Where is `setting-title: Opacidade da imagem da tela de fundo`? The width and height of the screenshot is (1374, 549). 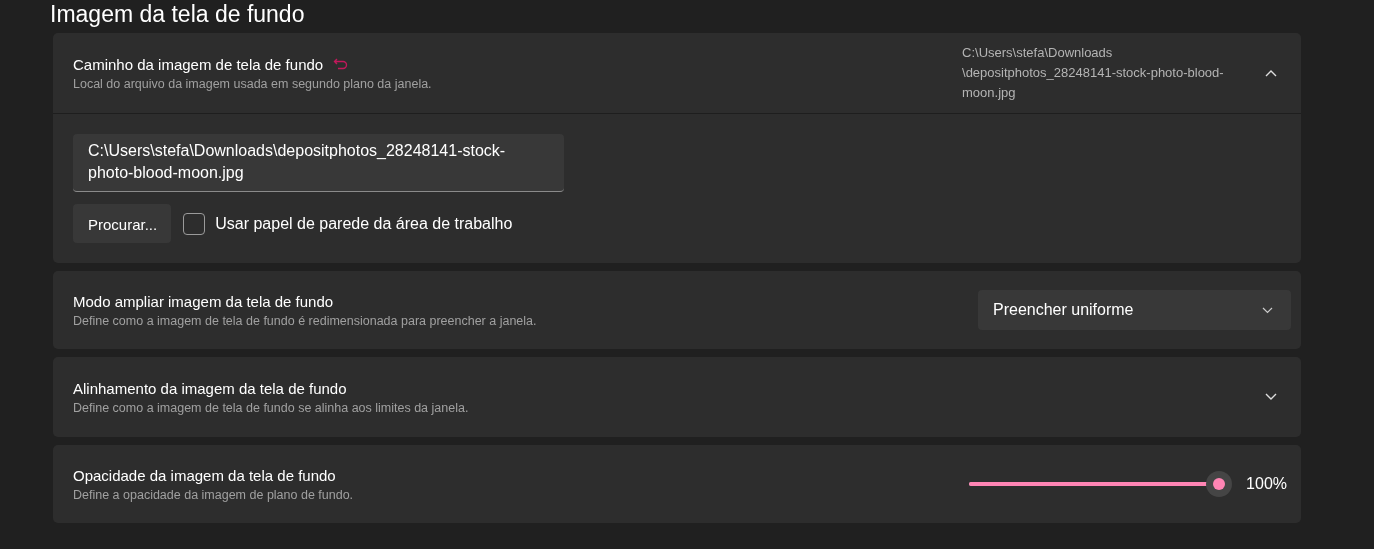
setting-title: Opacidade da imagem da tela de fundo is located at coordinates (204, 475).